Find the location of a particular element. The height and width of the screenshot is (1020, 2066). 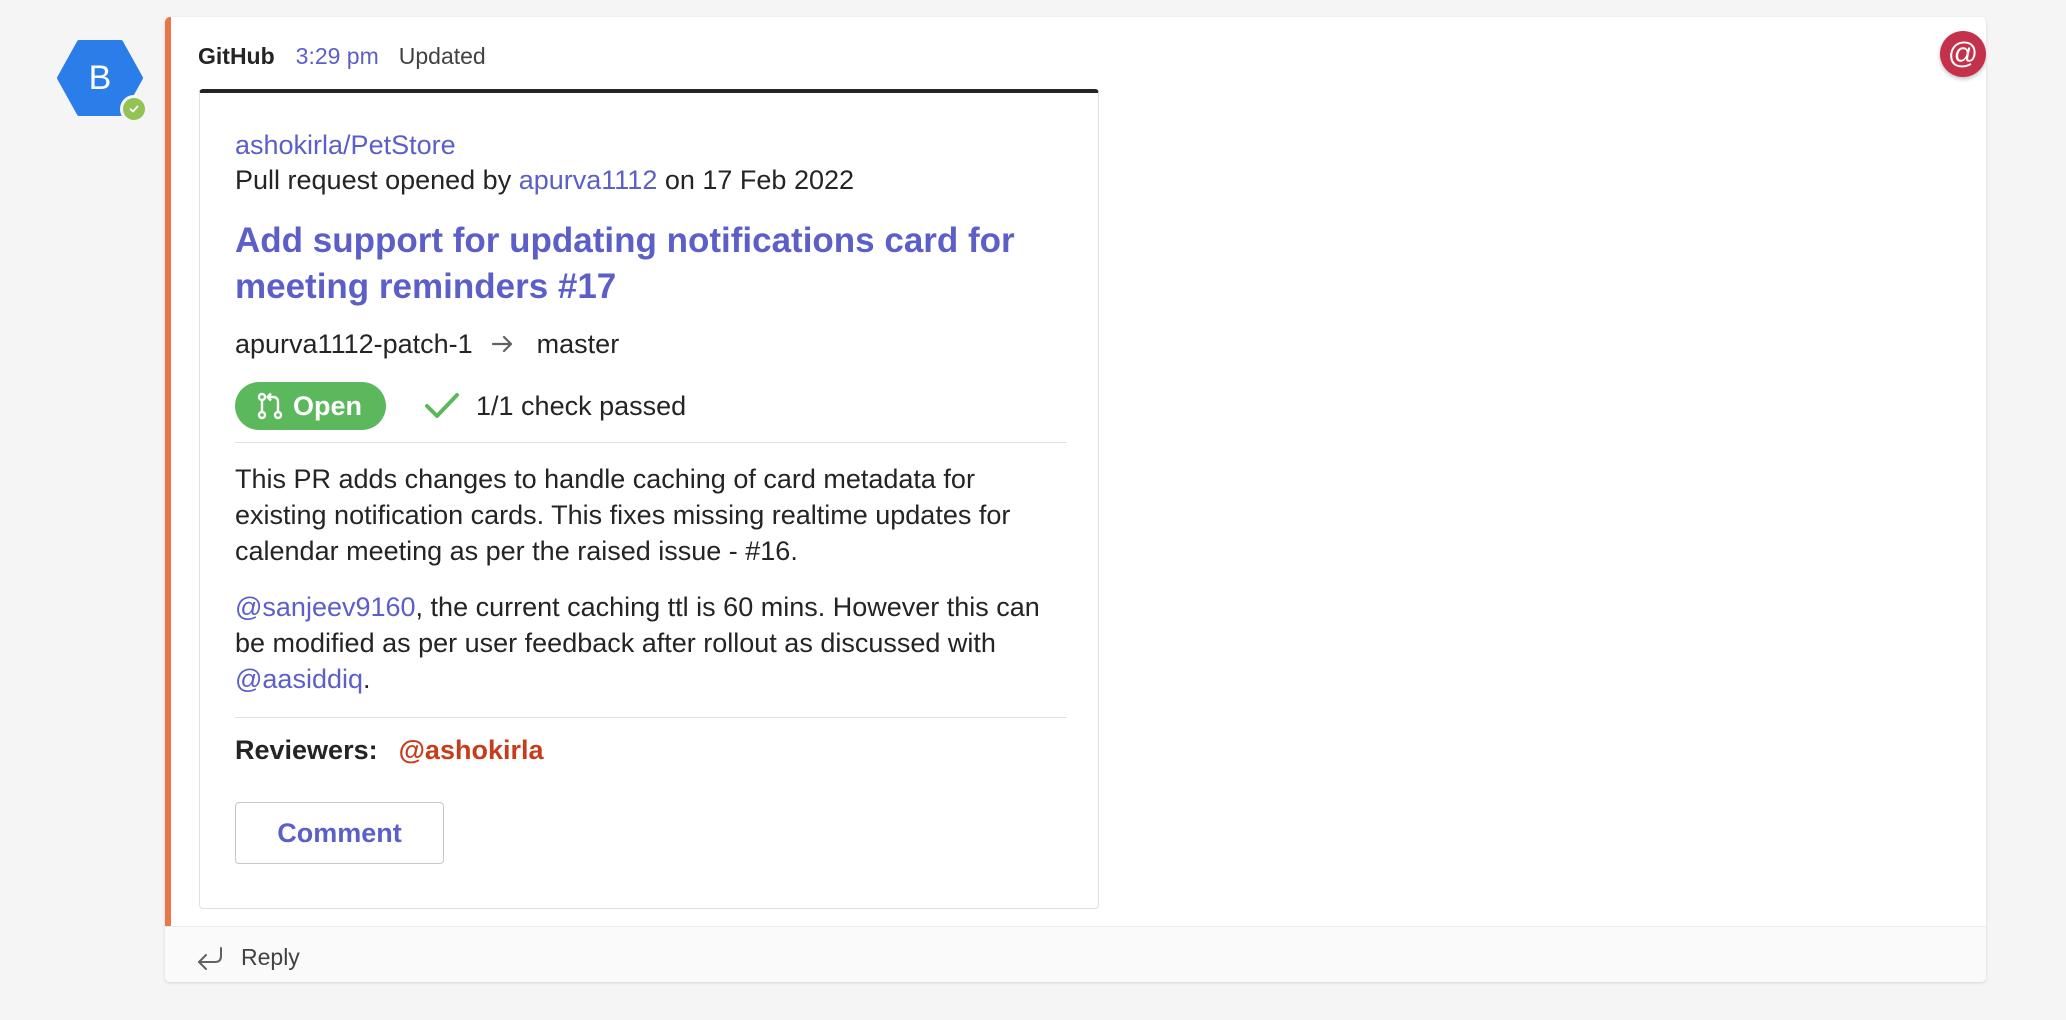

pull-request-icon is located at coordinates (270, 406).